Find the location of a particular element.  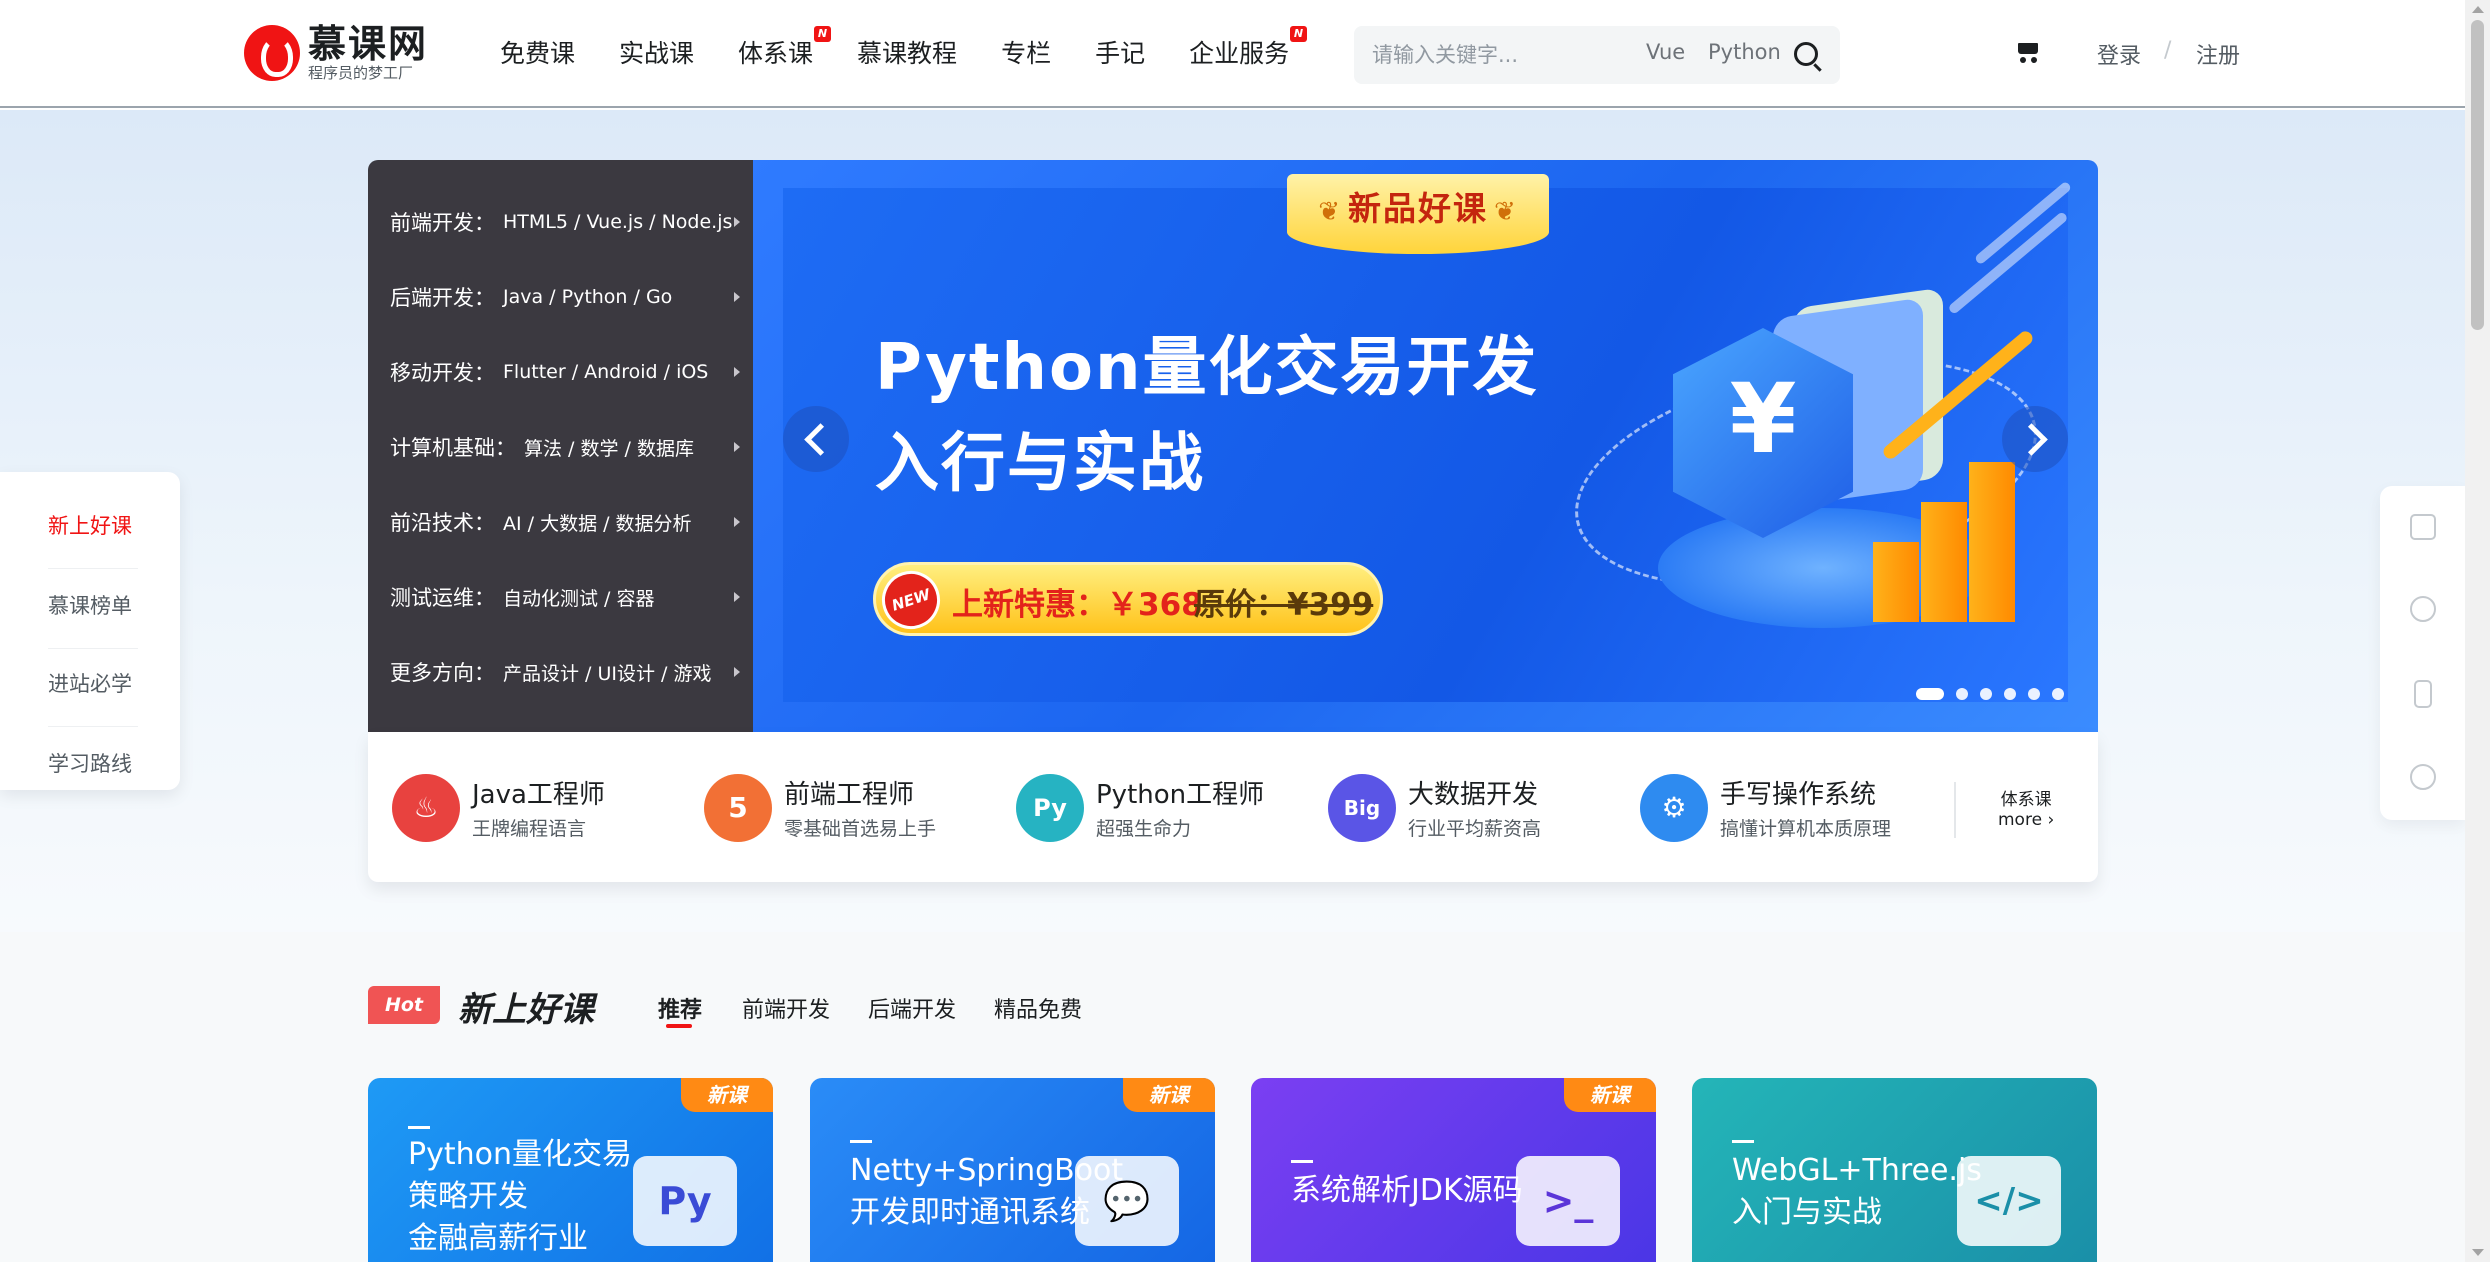

search-input is located at coordinates (1492, 55).